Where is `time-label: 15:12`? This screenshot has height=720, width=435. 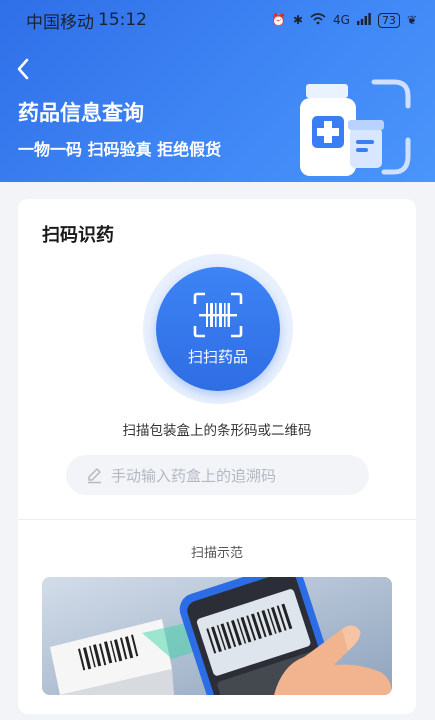
time-label: 15:12 is located at coordinates (122, 20).